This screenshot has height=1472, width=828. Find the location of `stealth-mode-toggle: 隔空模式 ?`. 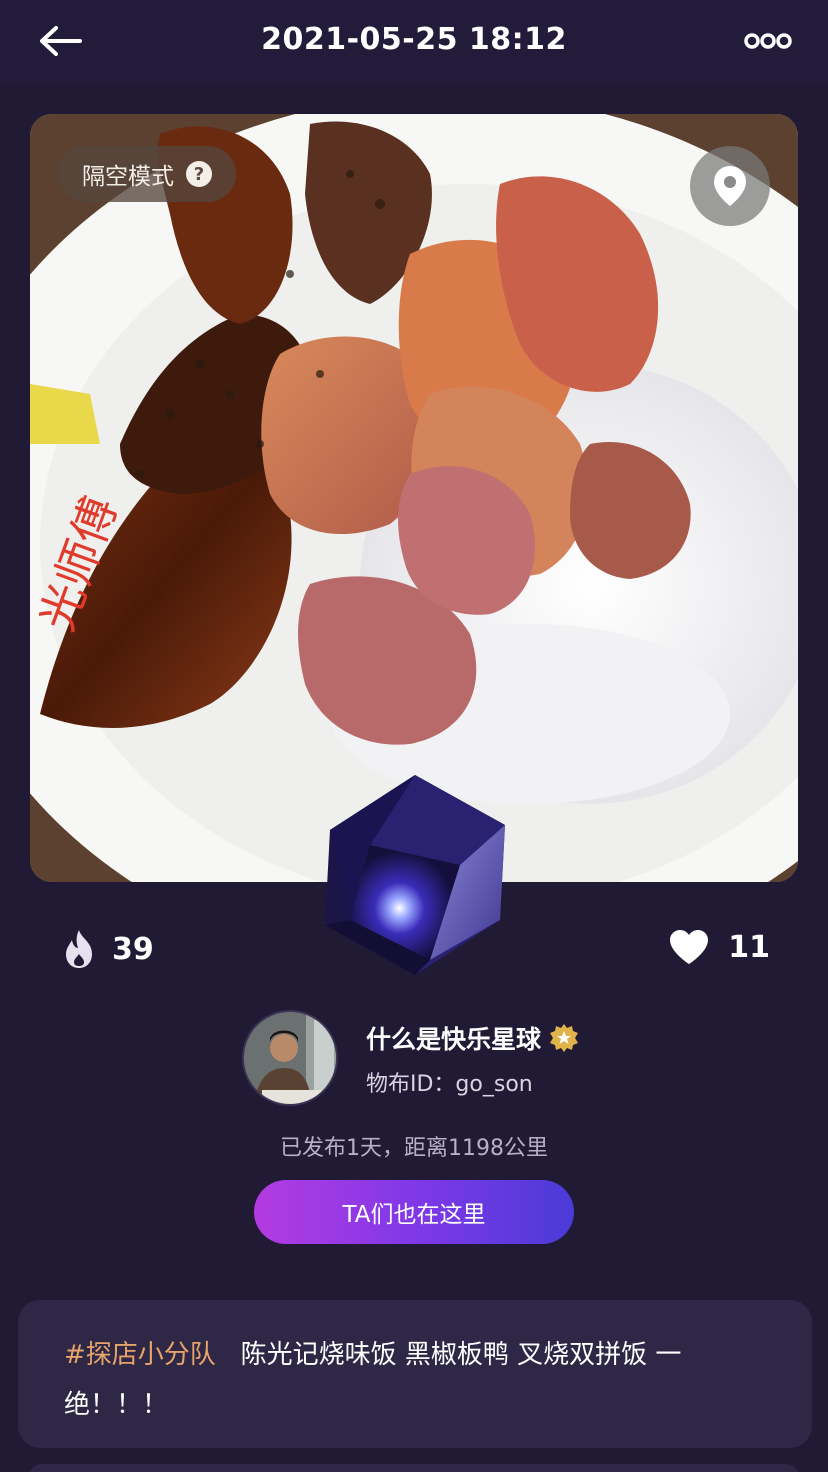

stealth-mode-toggle: 隔空模式 ? is located at coordinates (147, 174).